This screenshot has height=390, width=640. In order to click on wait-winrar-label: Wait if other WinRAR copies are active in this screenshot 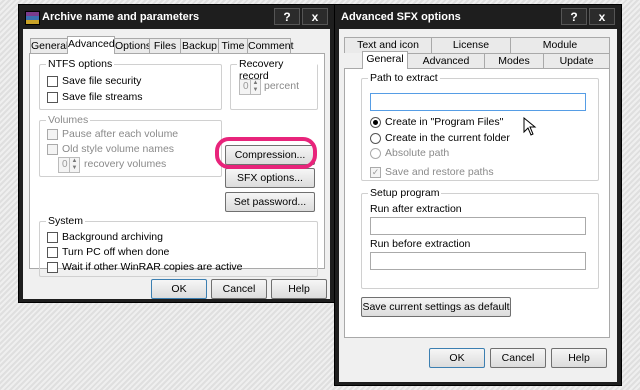, I will do `click(152, 267)`.